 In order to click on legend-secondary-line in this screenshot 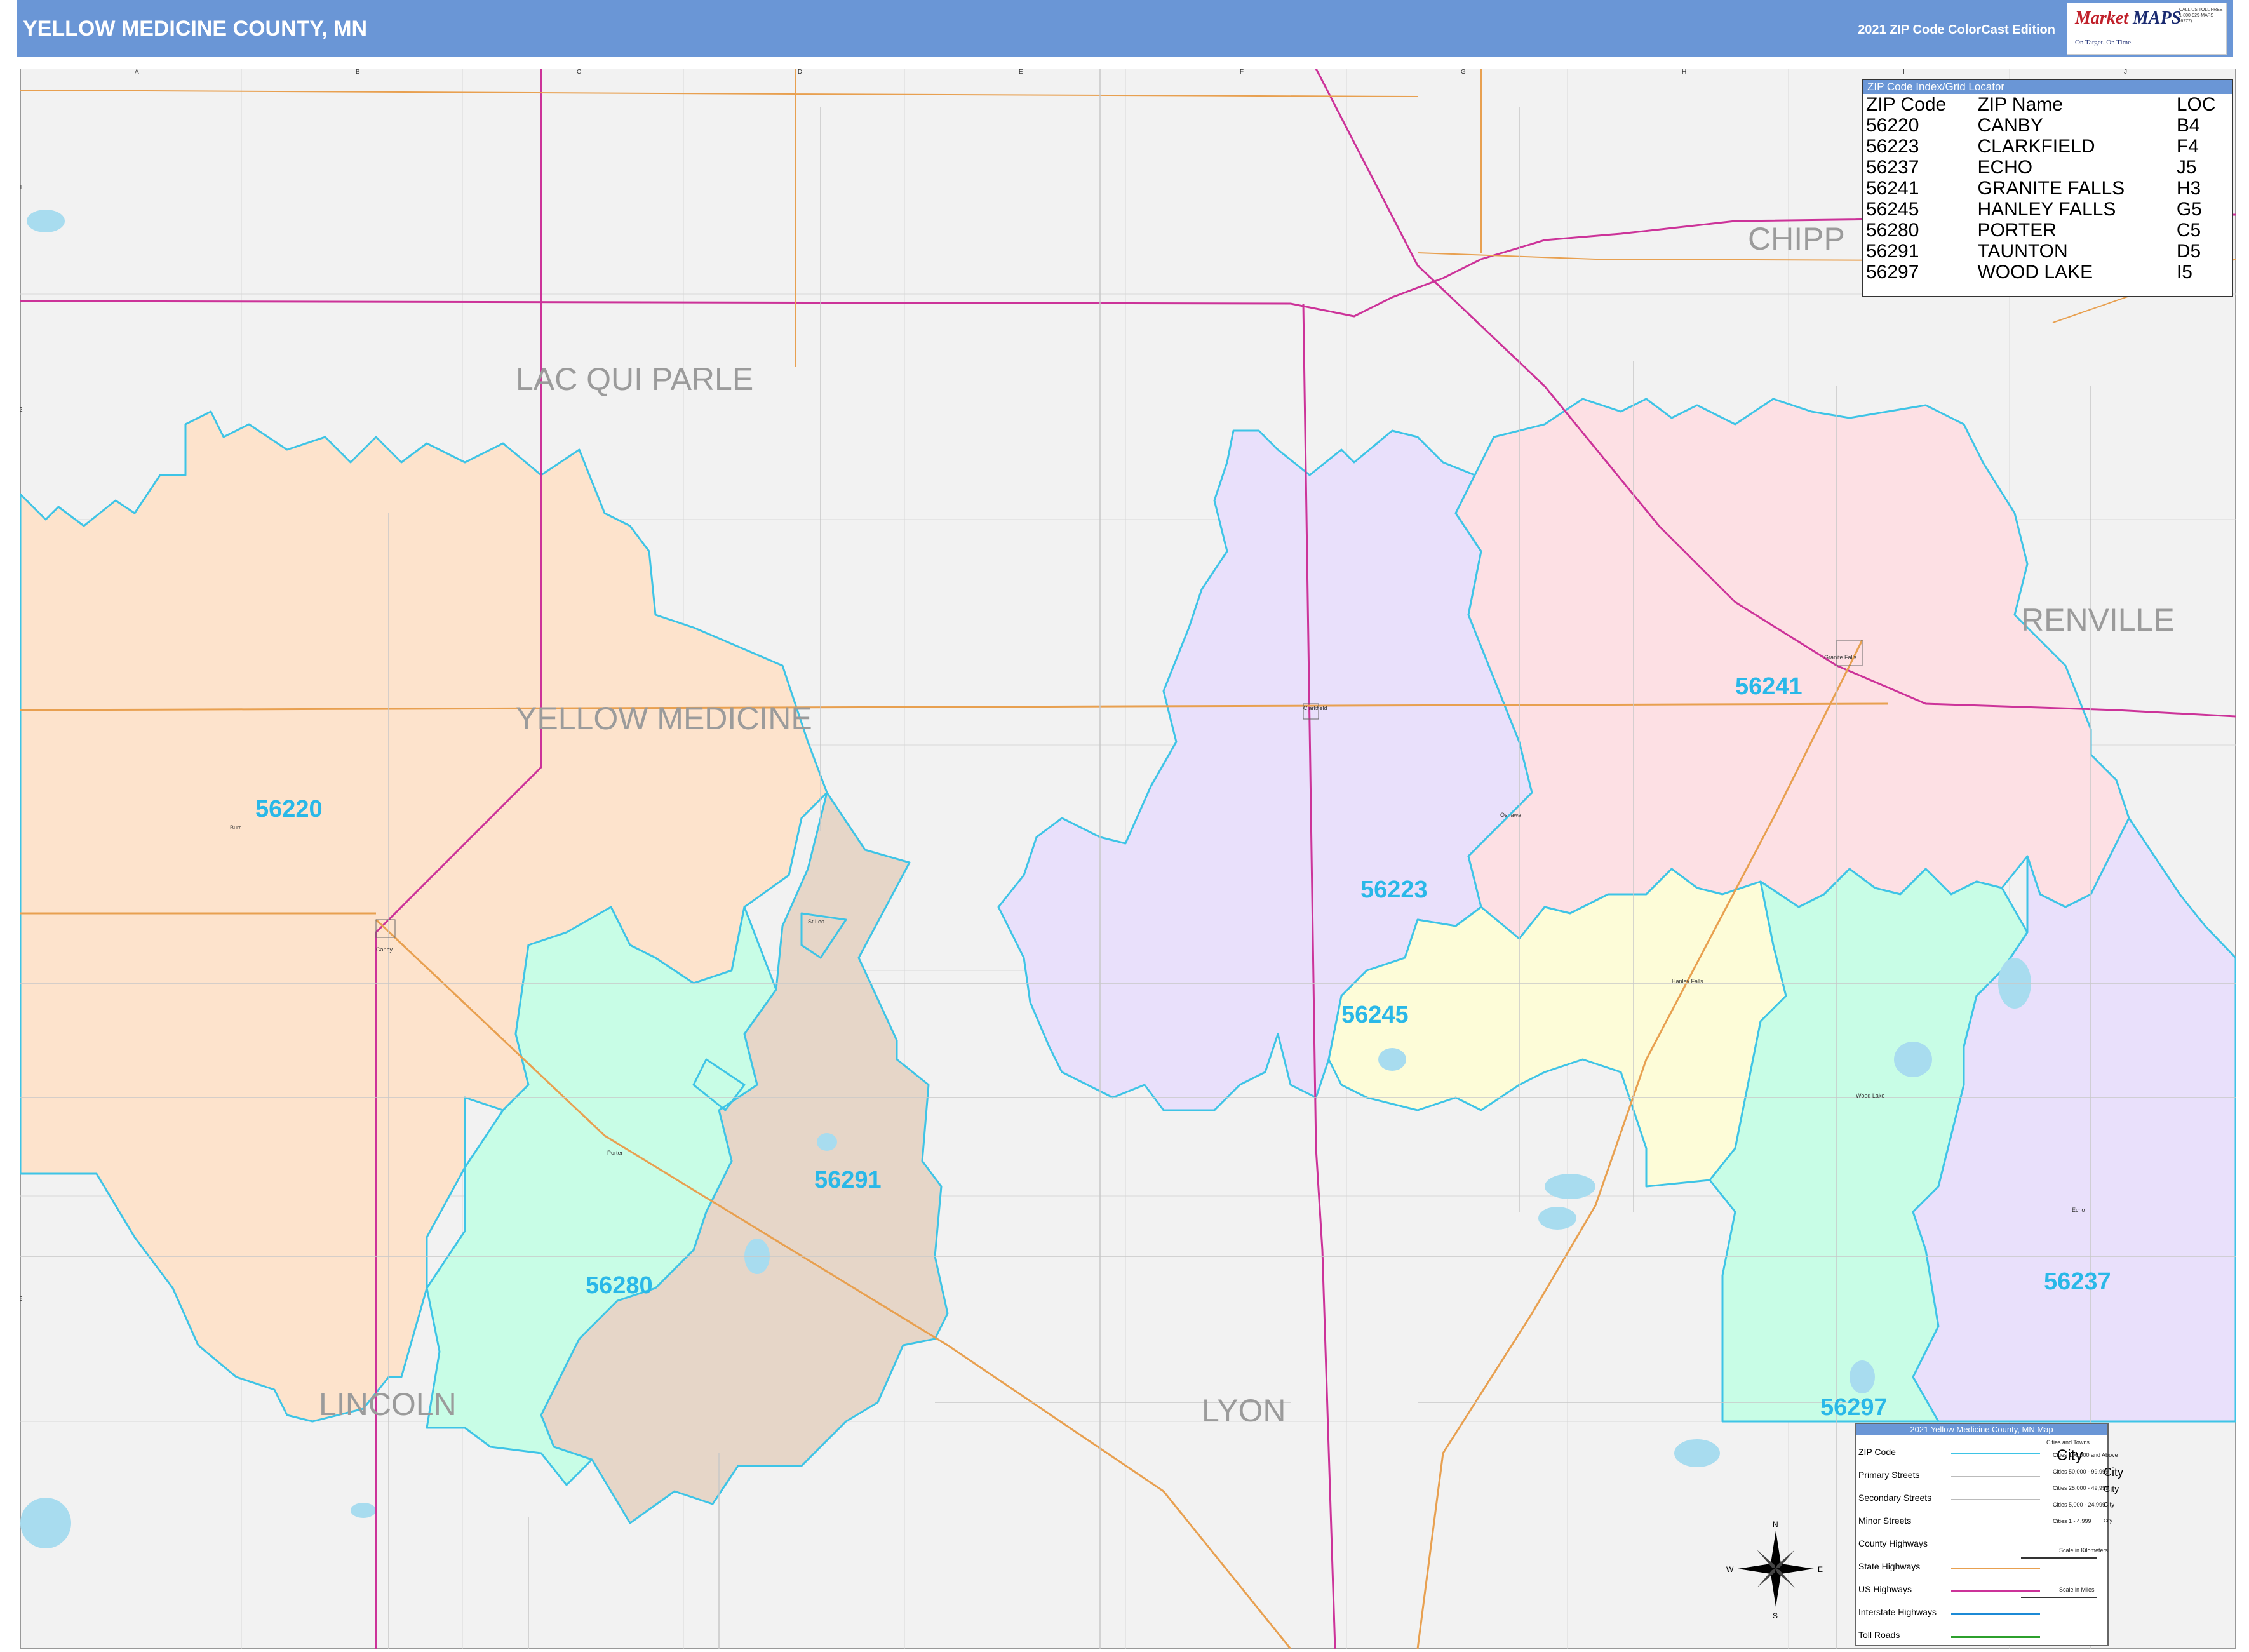, I will do `click(1996, 1500)`.